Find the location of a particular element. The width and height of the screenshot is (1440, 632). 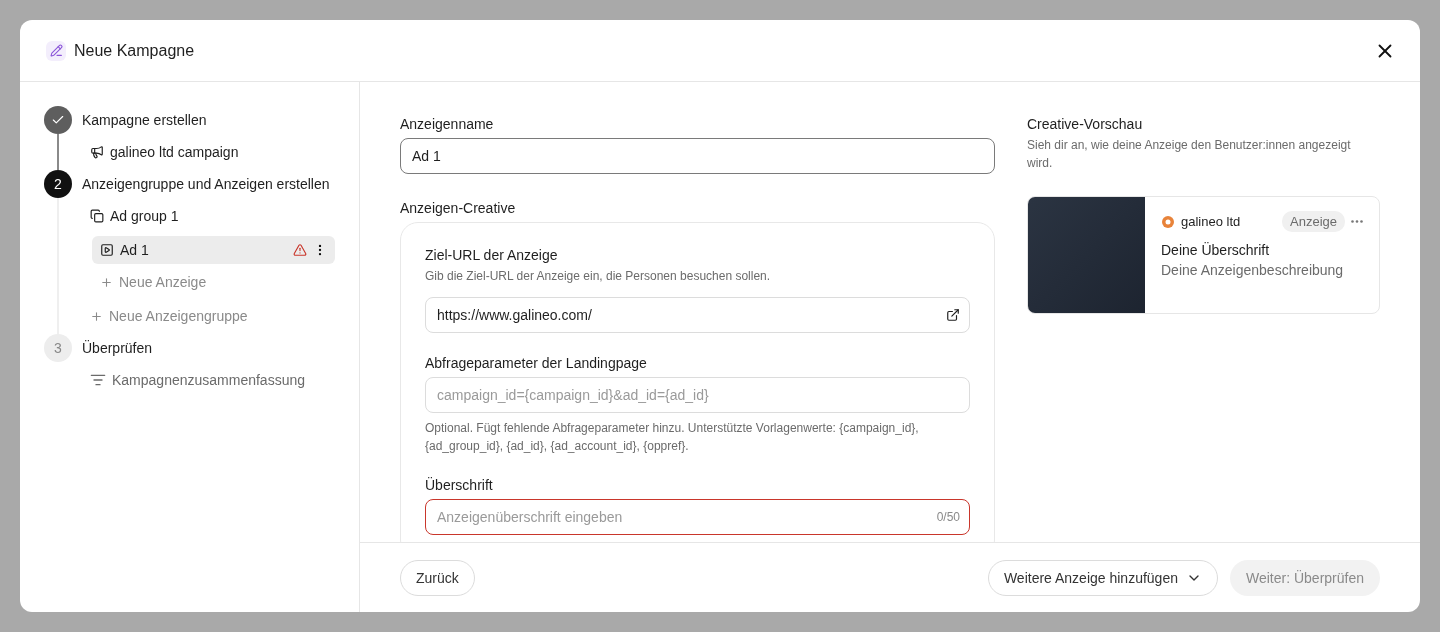

preview-description: Sieh dir an, wie deine Anzeige den Benutzer:innen angezeigt wird. is located at coordinates (1189, 154).